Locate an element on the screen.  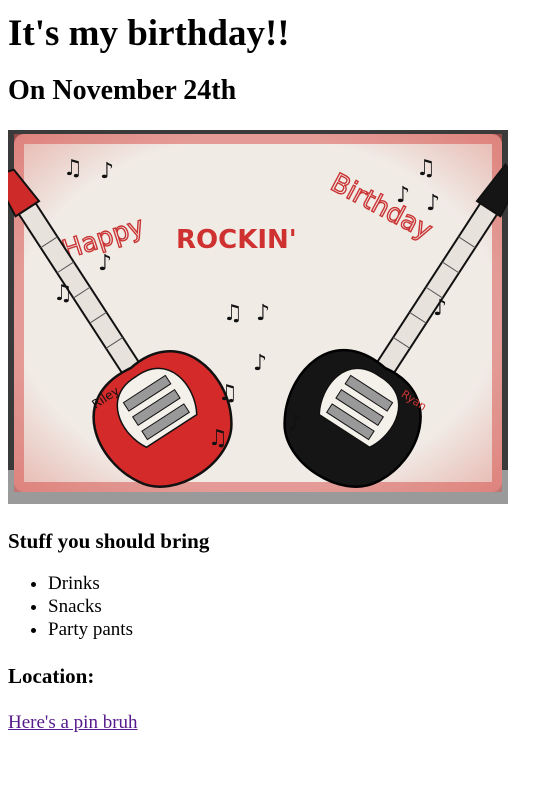
page-title: It's my birthday!! is located at coordinates (149, 33).